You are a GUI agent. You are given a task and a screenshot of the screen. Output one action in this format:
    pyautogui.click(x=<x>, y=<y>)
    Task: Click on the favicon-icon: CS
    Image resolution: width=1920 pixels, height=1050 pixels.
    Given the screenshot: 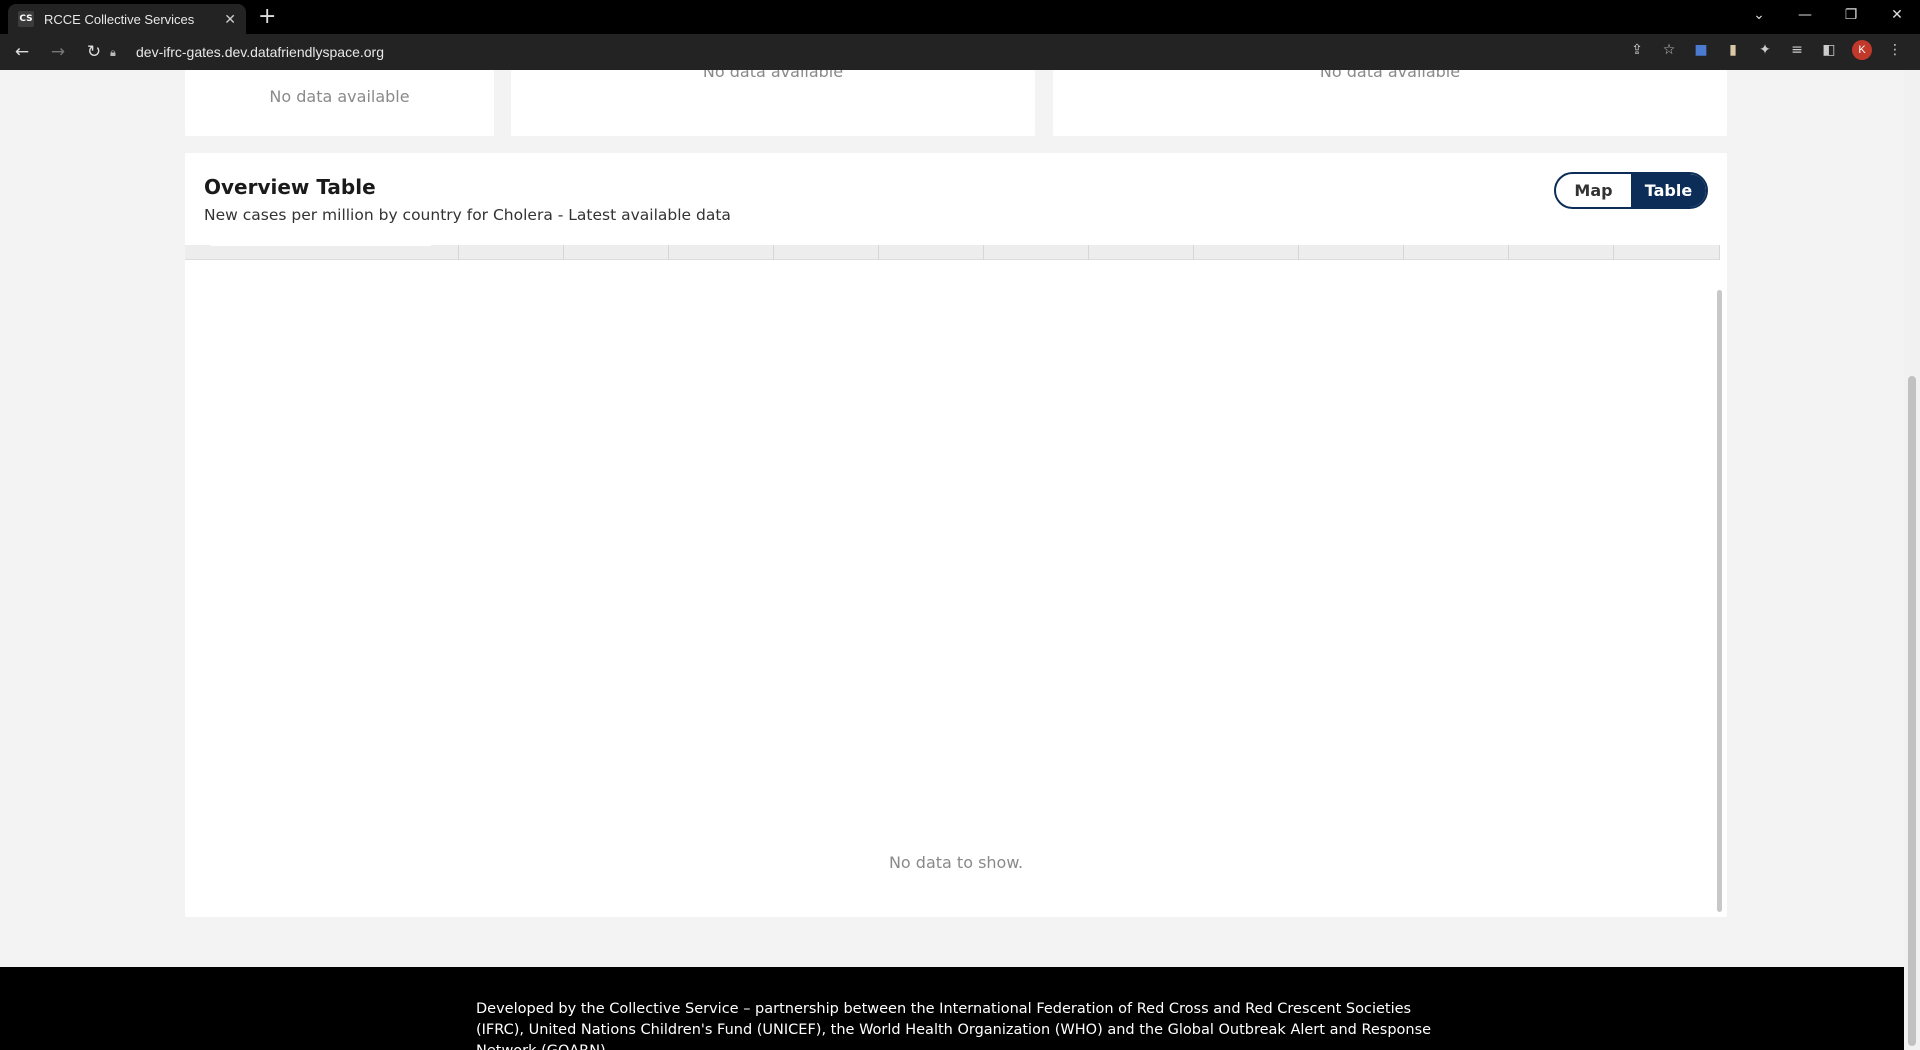 What is the action you would take?
    pyautogui.click(x=26, y=19)
    